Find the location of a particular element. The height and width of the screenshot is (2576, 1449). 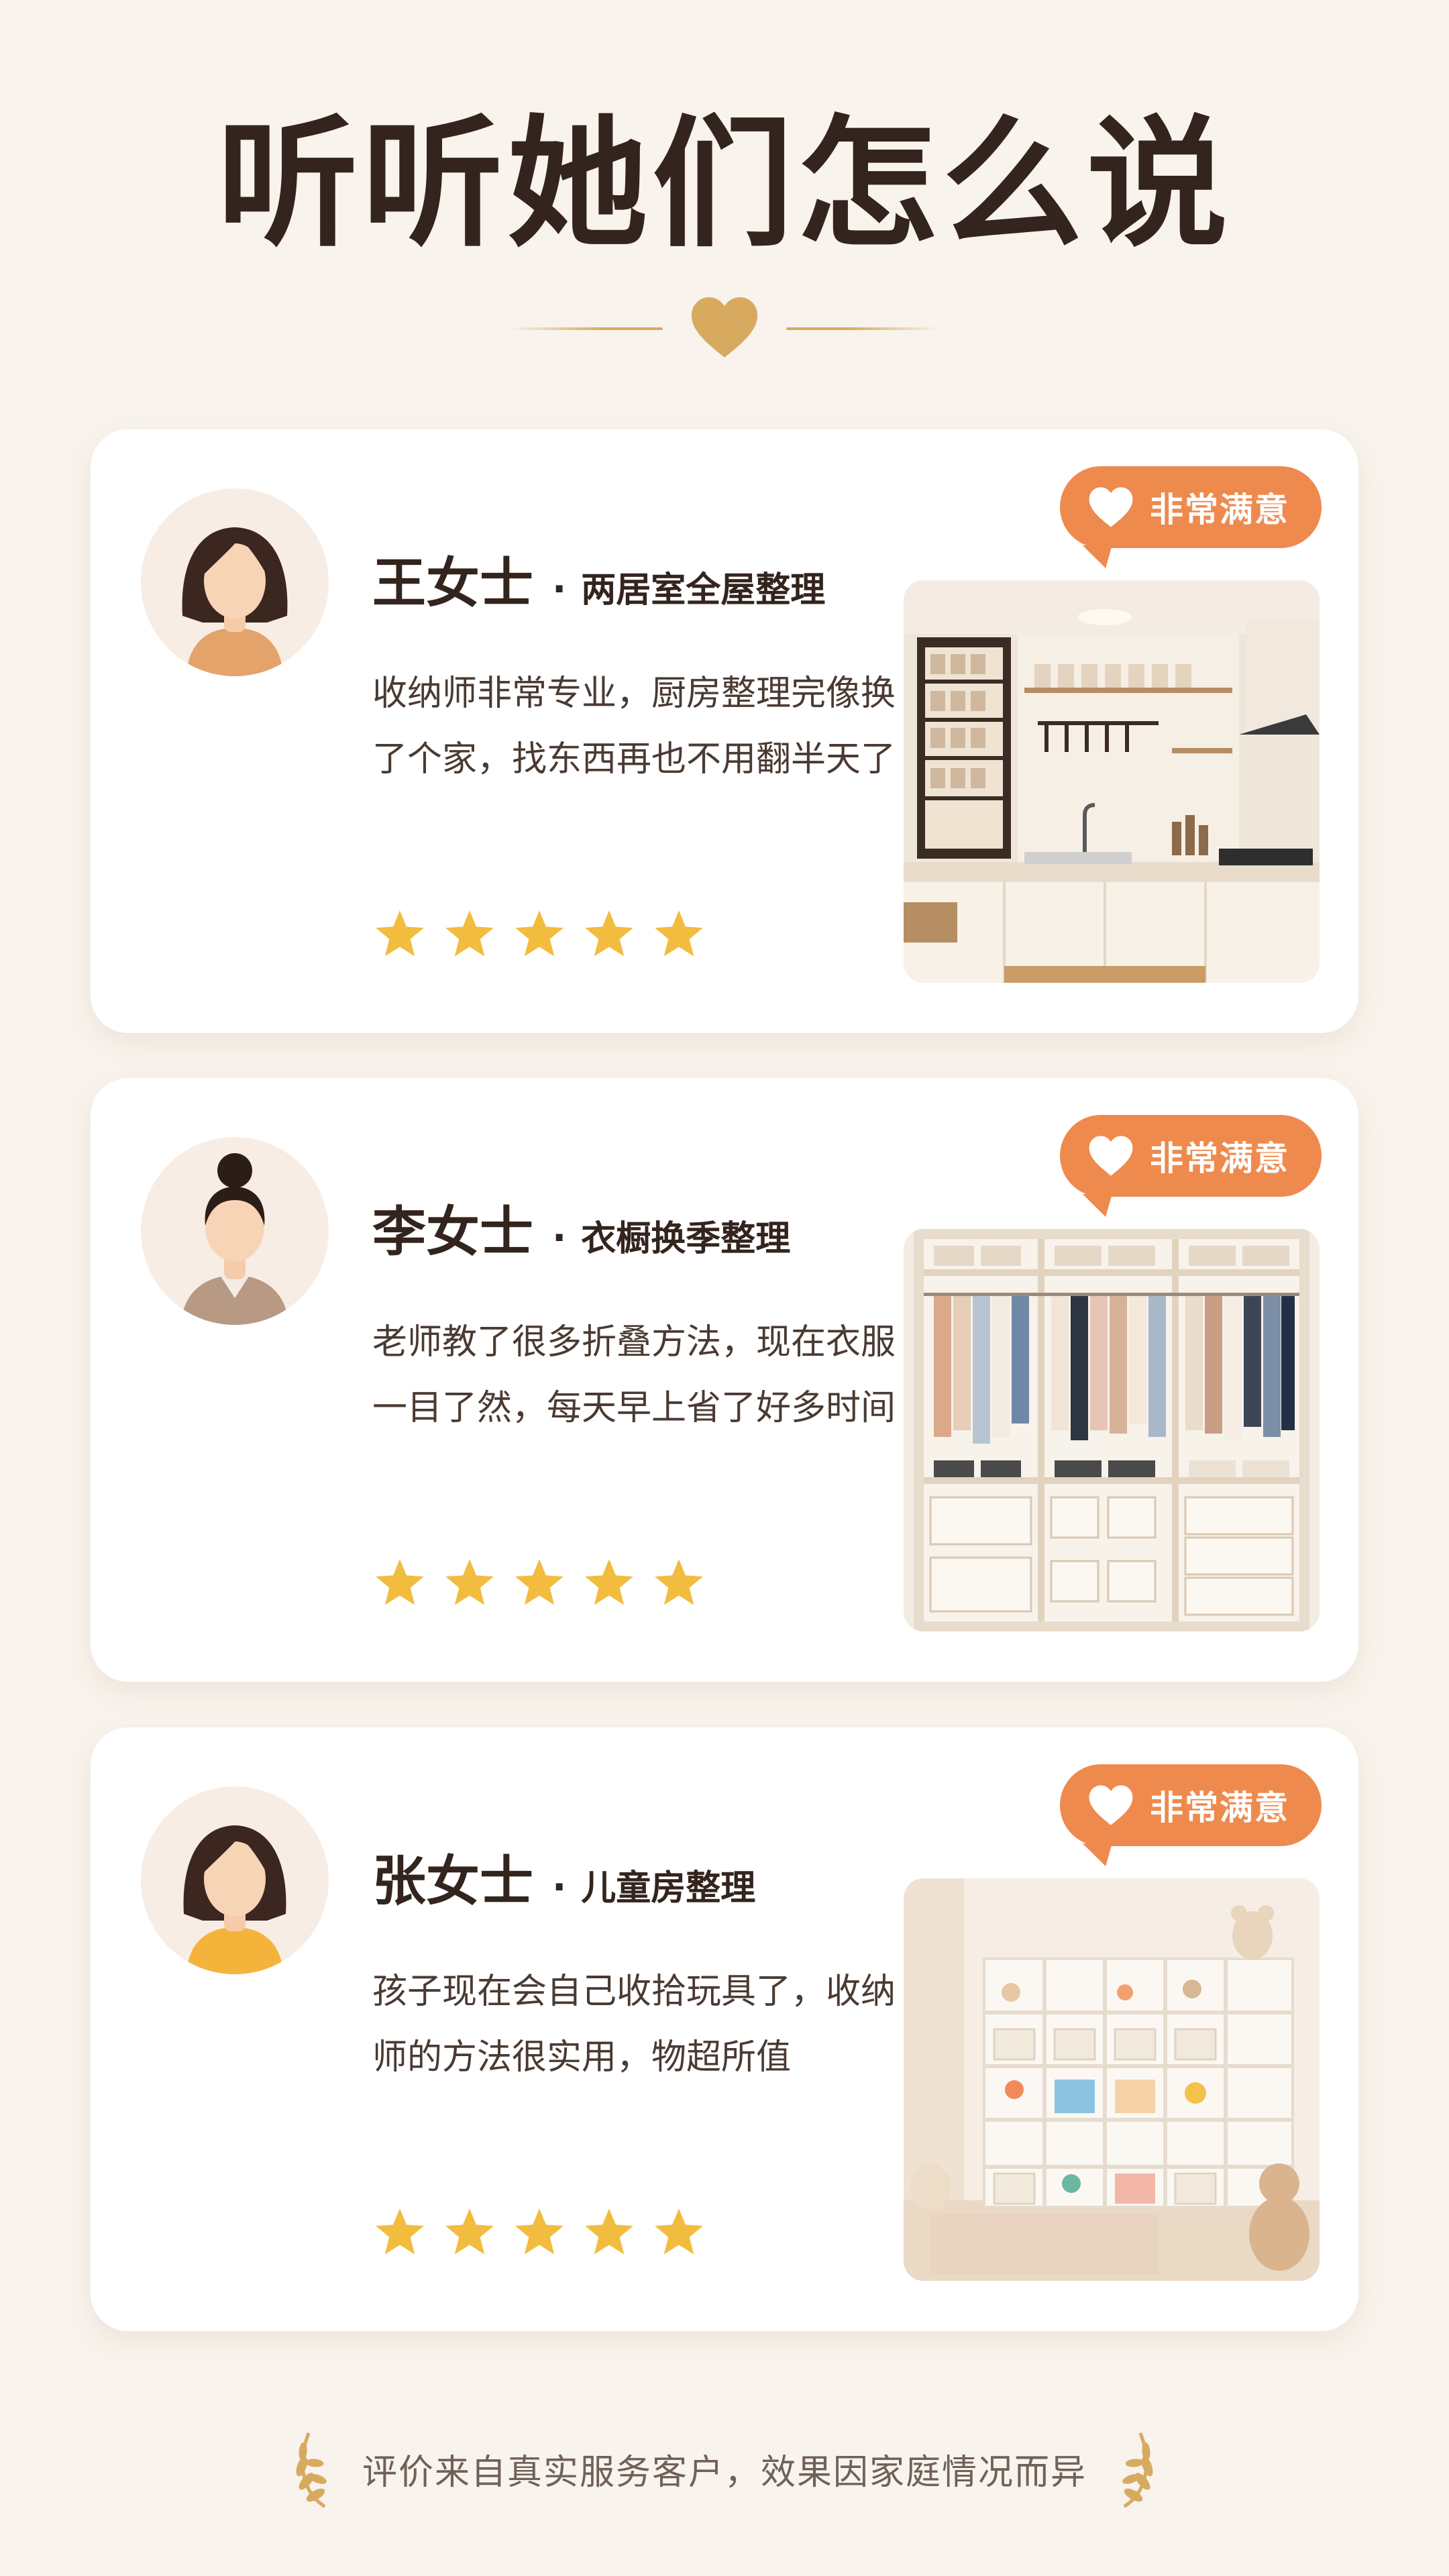

review-text: 收纳师非常专业，厨房整理完像换了个家，找东西再也不用翻半天了 is located at coordinates (634, 727).